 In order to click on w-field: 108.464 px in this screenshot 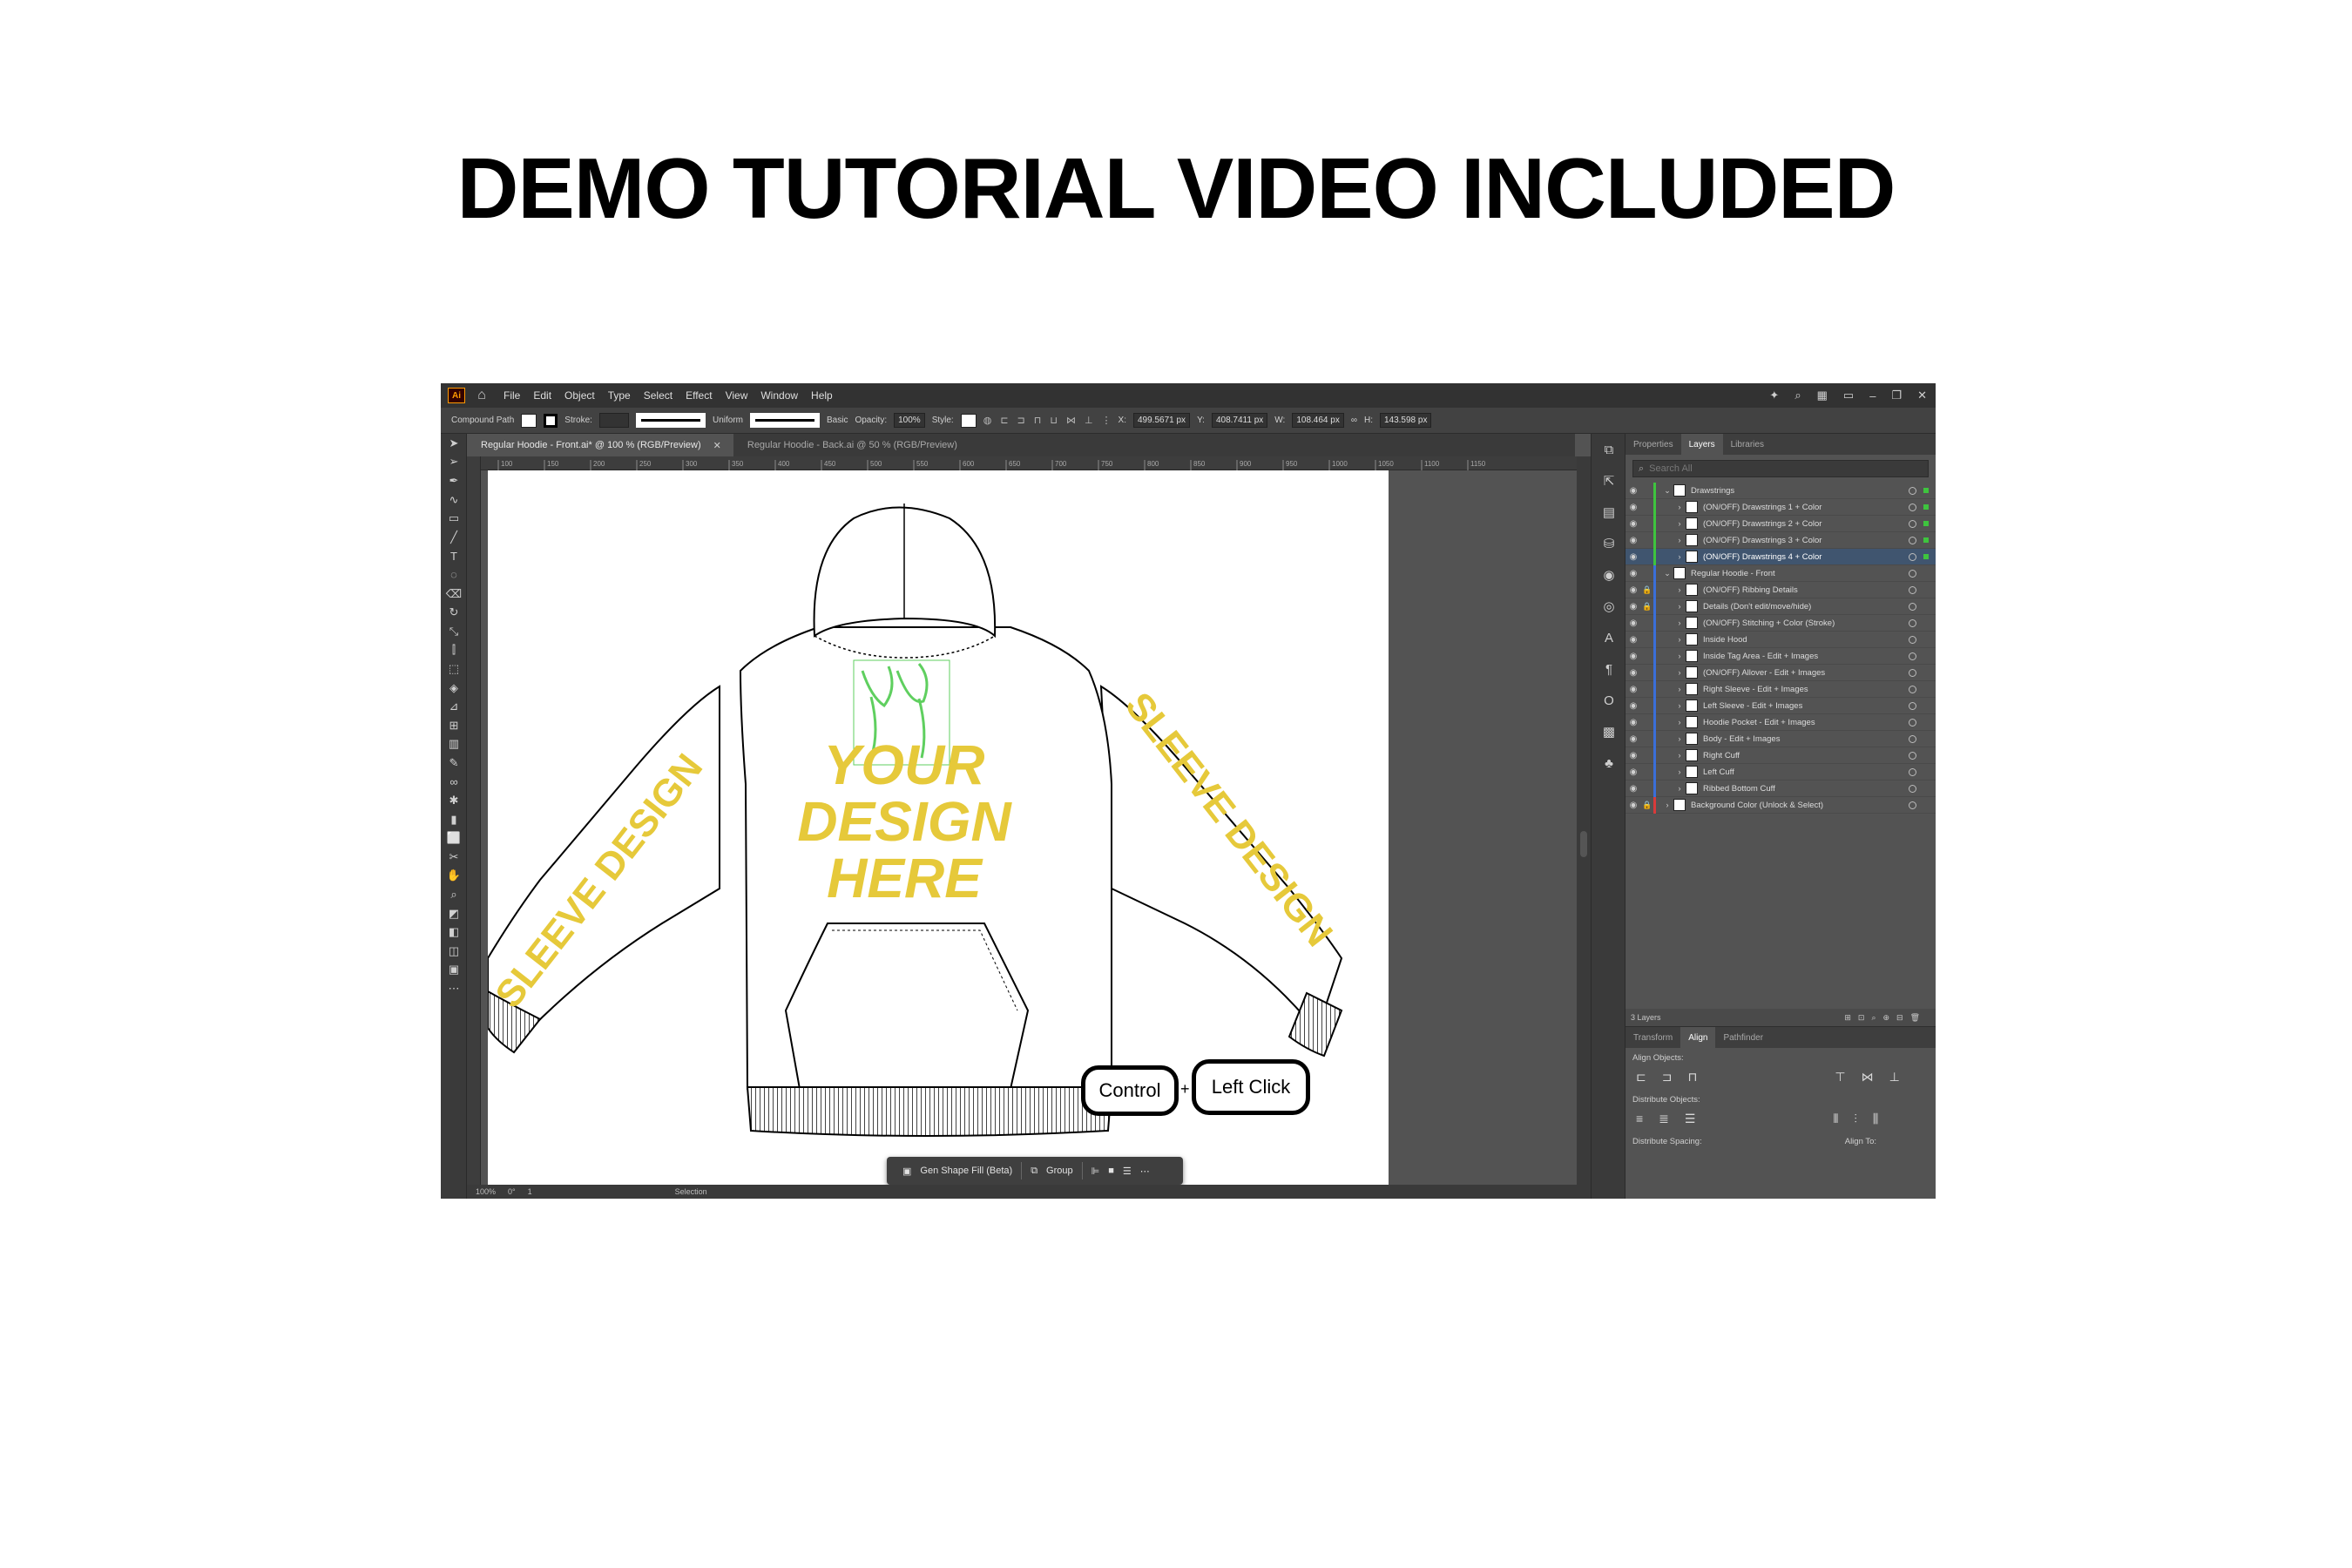, I will do `click(1318, 420)`.